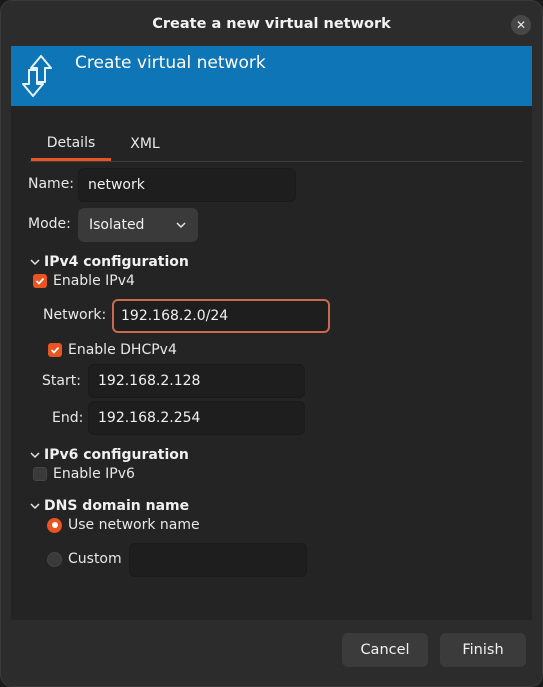 This screenshot has width=543, height=687. I want to click on title-bar: Create a new virtual network ✕, so click(271, 24).